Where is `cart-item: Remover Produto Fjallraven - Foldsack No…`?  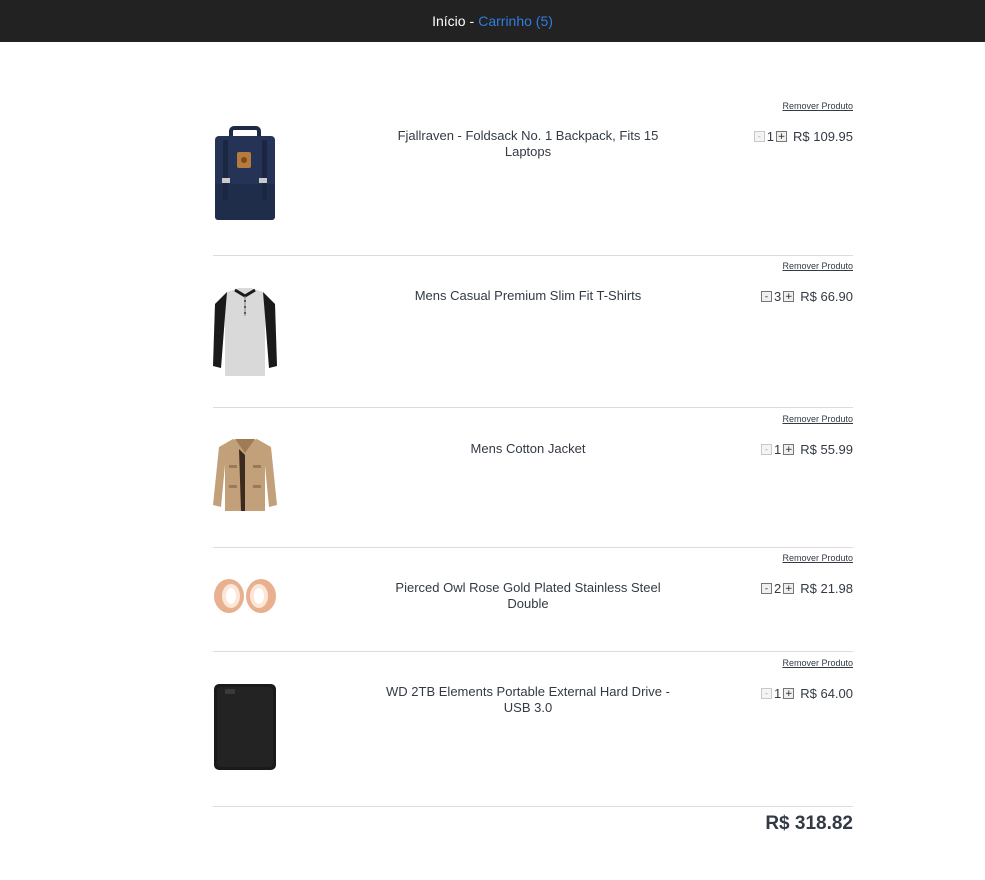
cart-item: Remover Produto Fjallraven - Foldsack No… is located at coordinates (533, 175).